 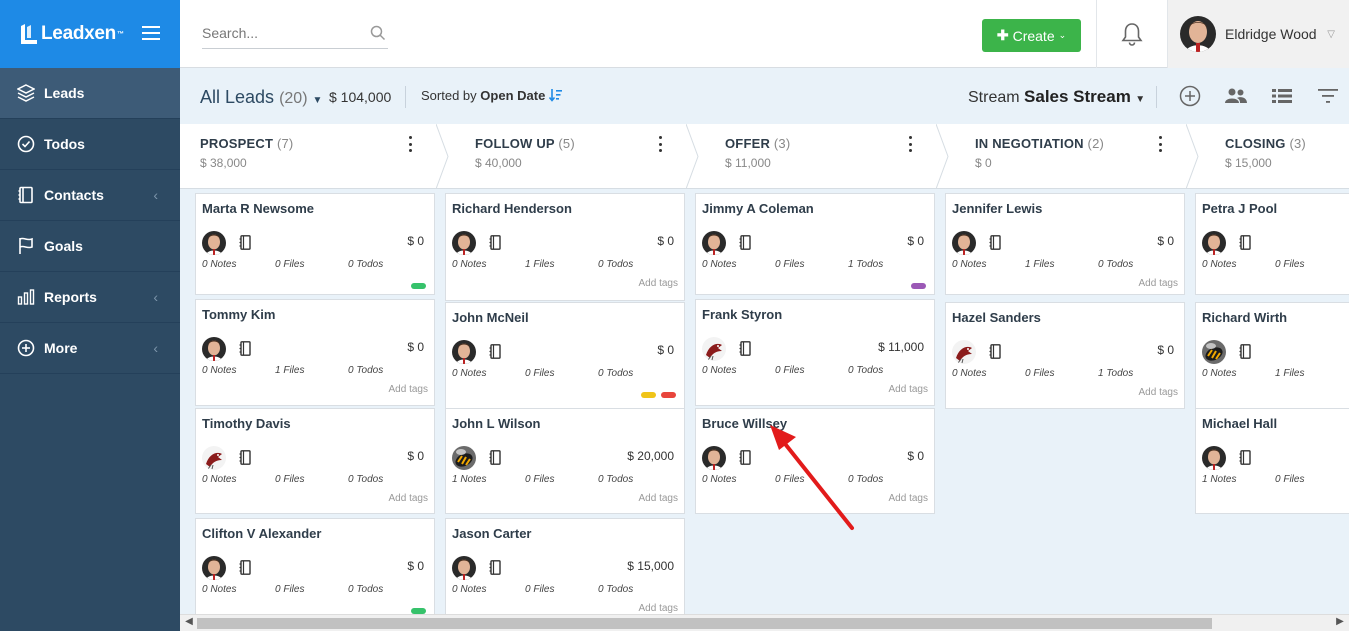 I want to click on filter-icon, so click(x=1328, y=96).